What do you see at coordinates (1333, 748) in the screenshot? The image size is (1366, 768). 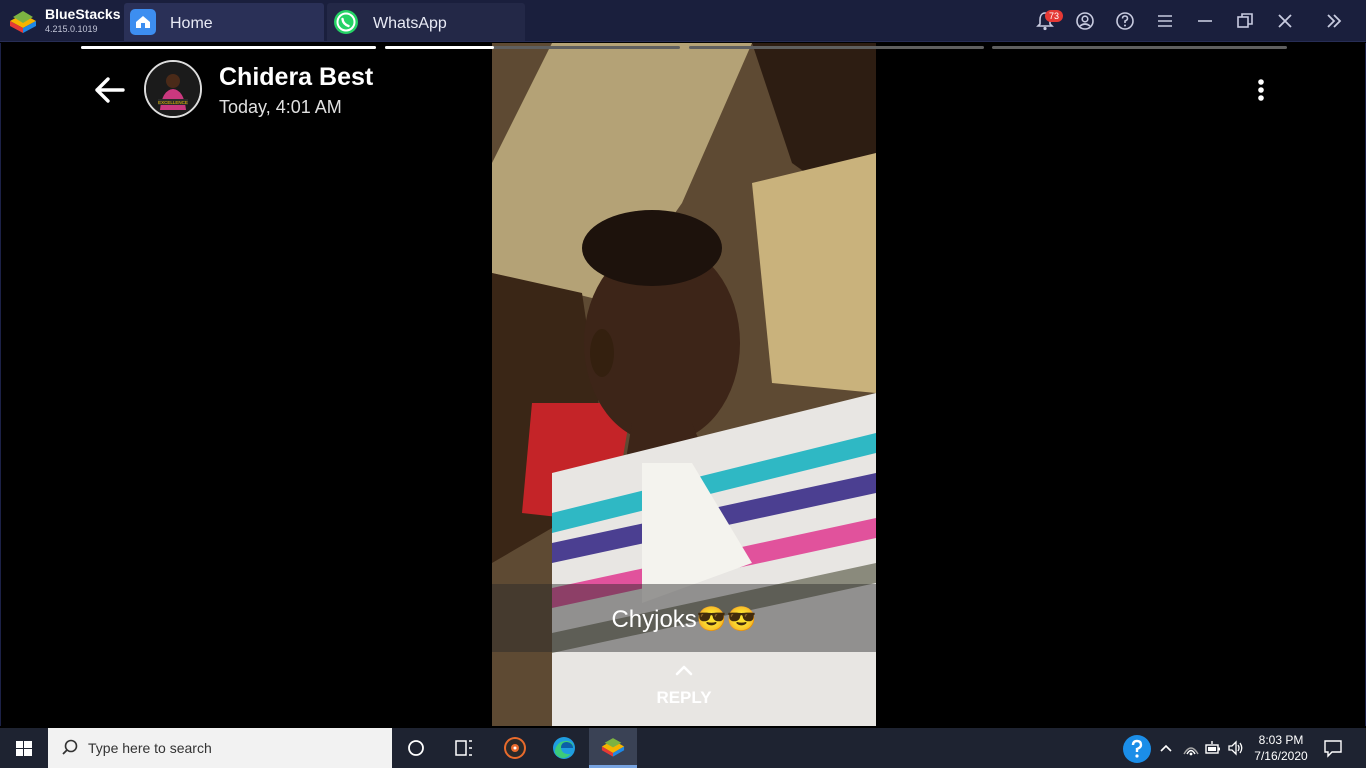 I see `action-center-icon` at bounding box center [1333, 748].